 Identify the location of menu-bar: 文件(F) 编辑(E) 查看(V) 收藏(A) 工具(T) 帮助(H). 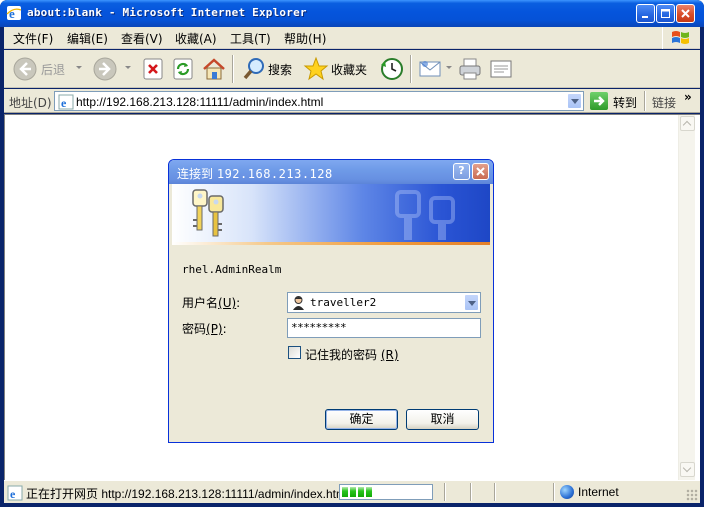
(352, 38).